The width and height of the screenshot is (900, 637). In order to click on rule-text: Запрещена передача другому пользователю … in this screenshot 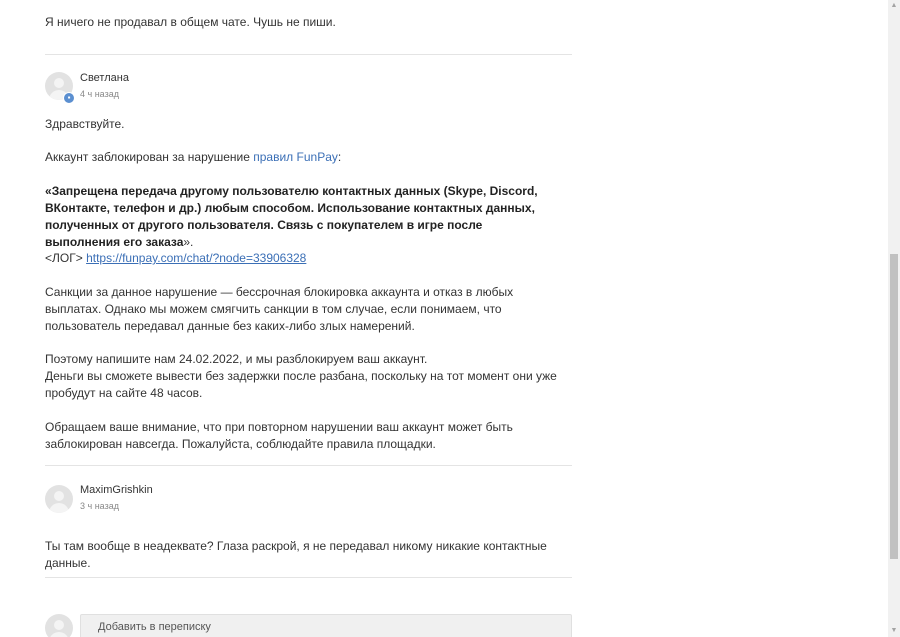, I will do `click(291, 216)`.